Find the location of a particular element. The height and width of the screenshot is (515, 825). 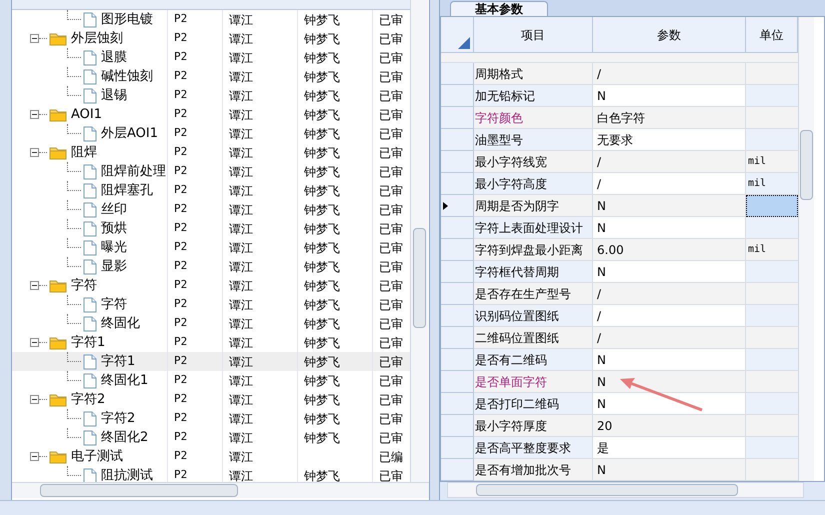

parameter-value-cell: 6.00 is located at coordinates (669, 250).